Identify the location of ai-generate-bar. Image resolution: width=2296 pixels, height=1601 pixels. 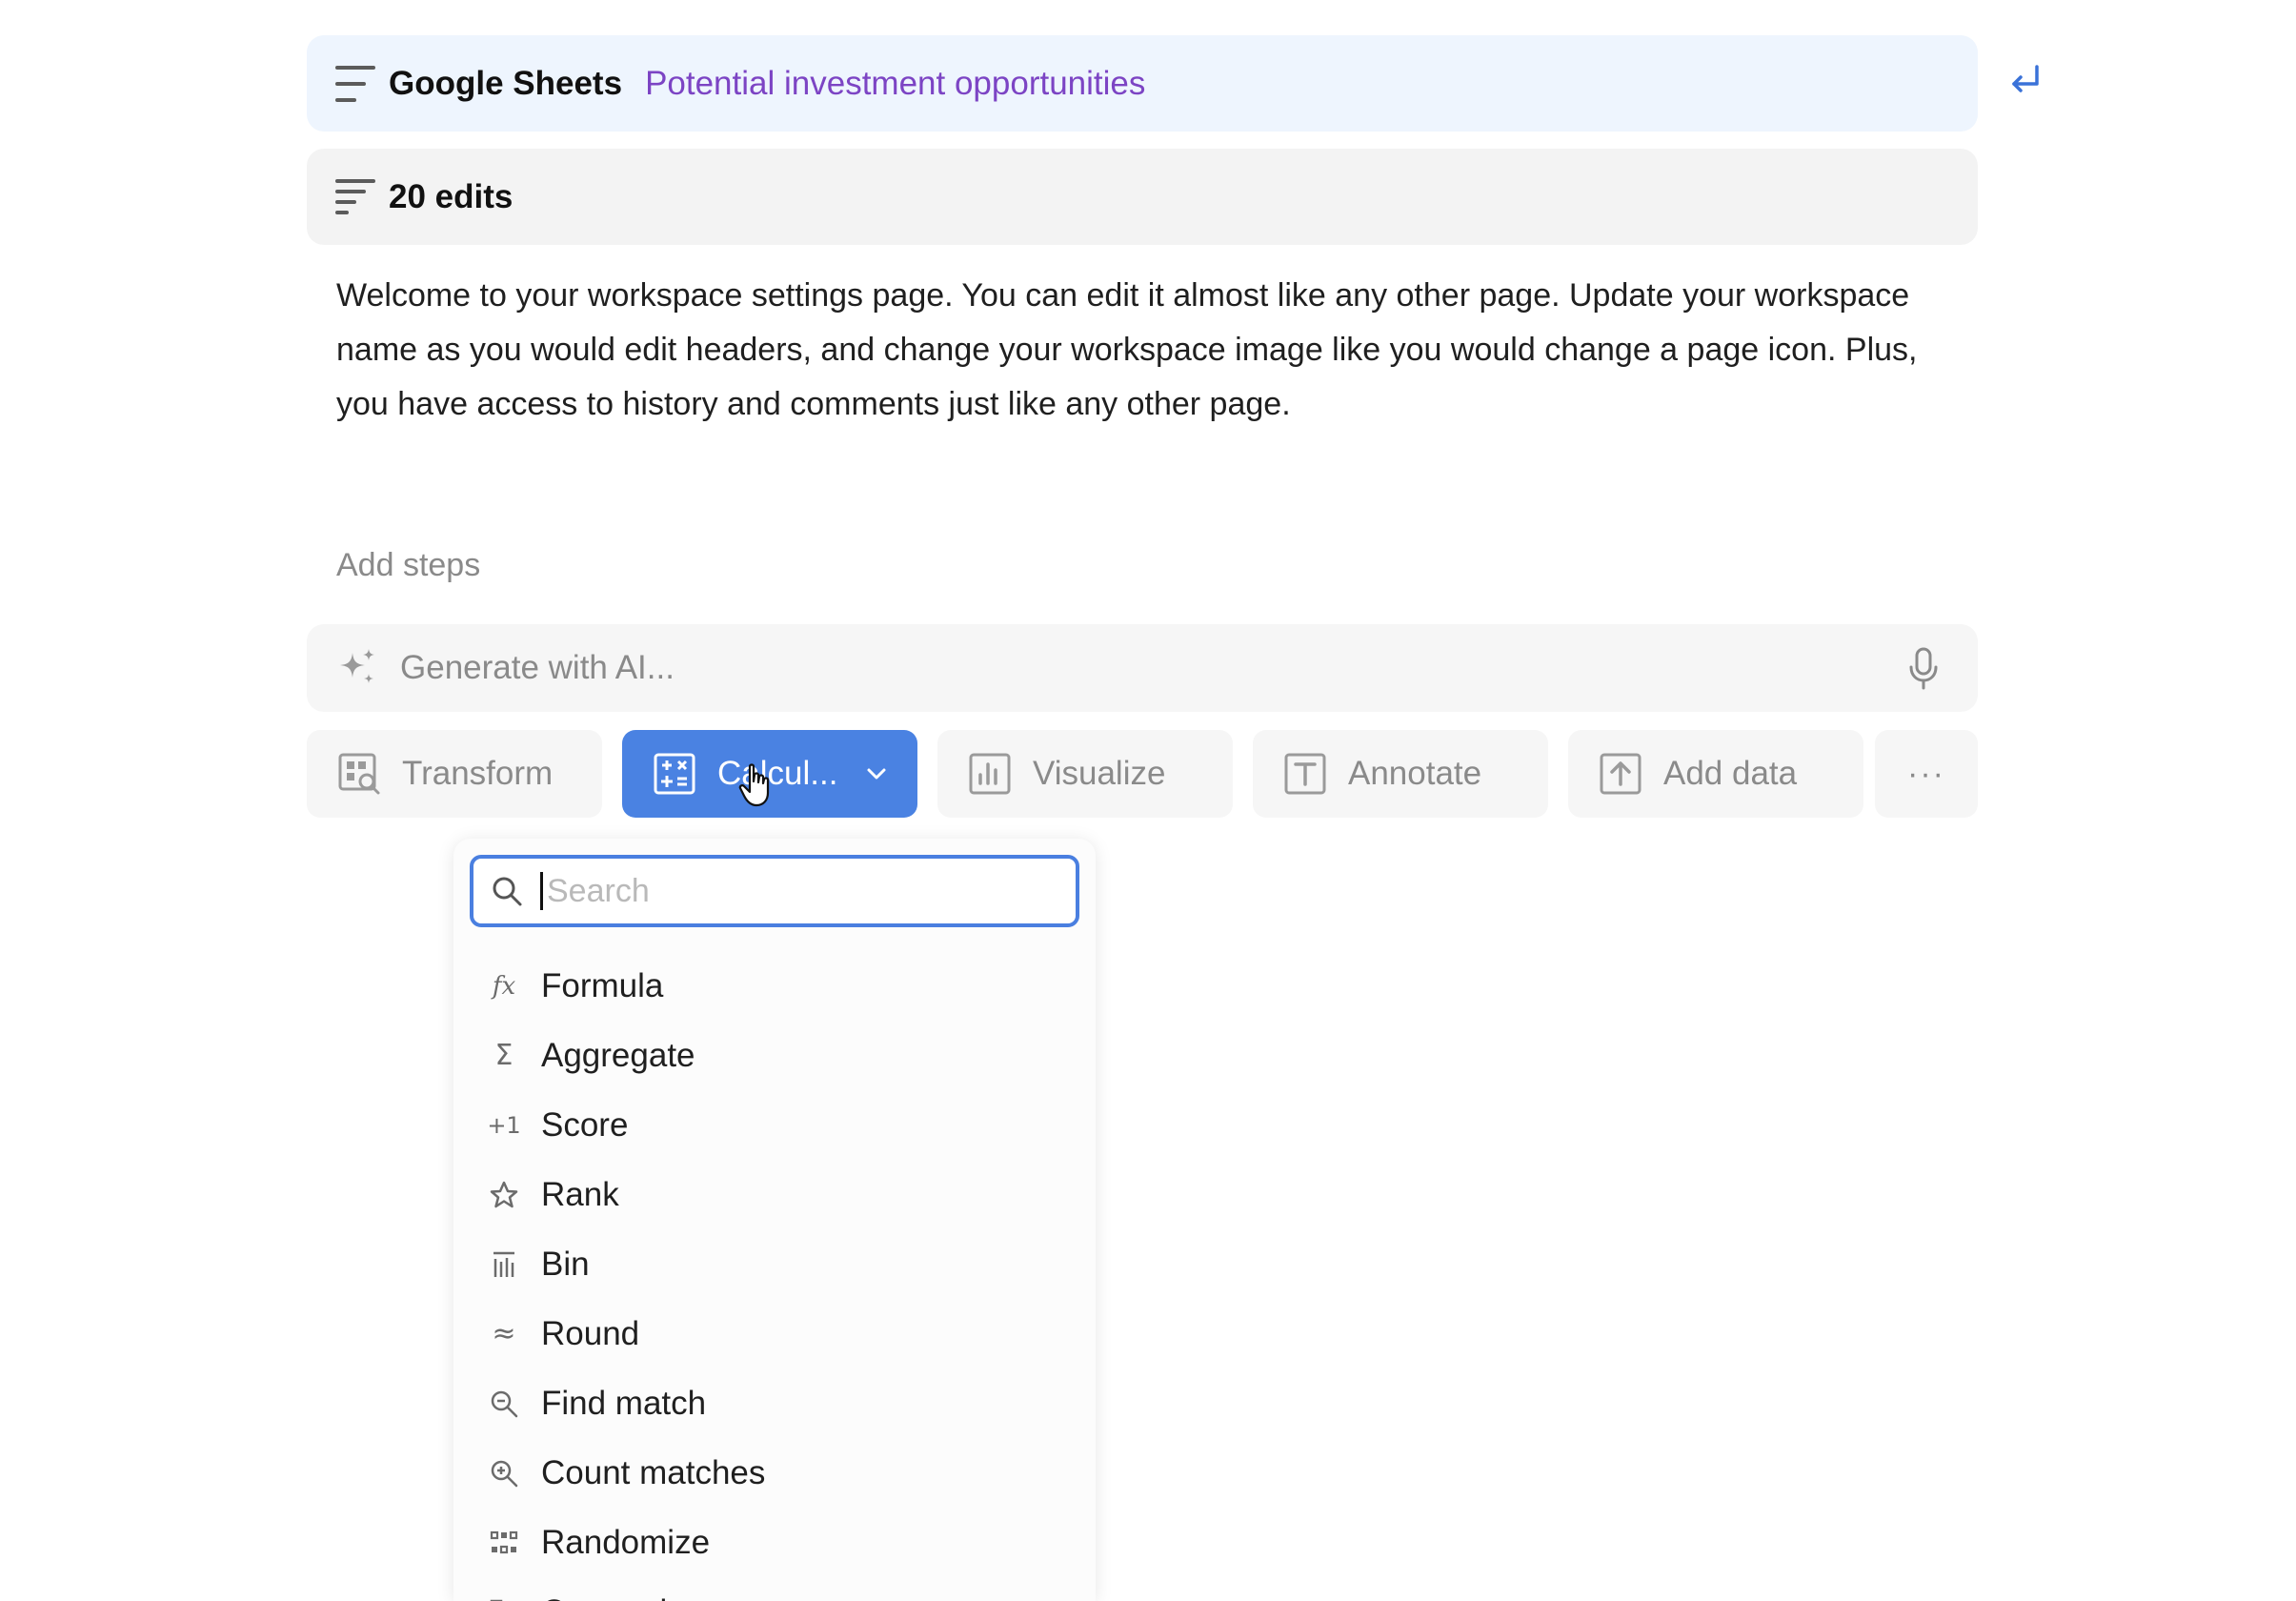
(1142, 668).